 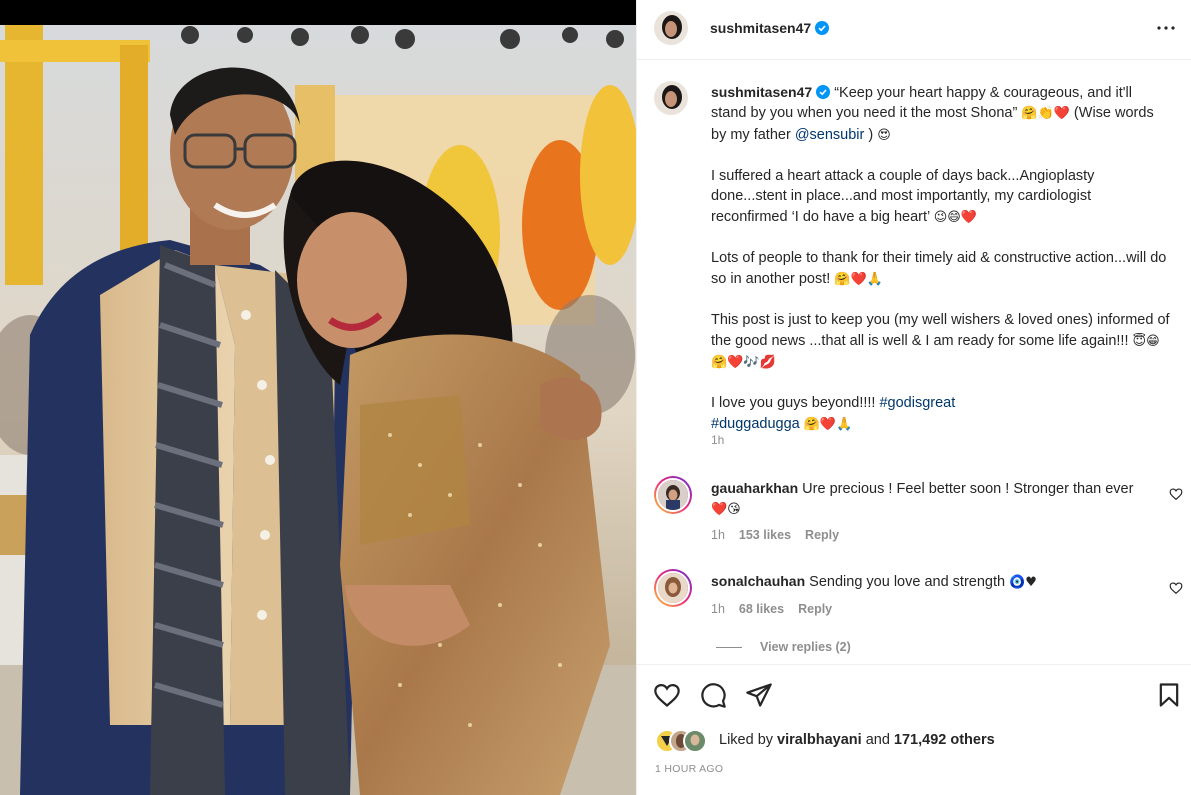 I want to click on liker-avatar, so click(x=695, y=741).